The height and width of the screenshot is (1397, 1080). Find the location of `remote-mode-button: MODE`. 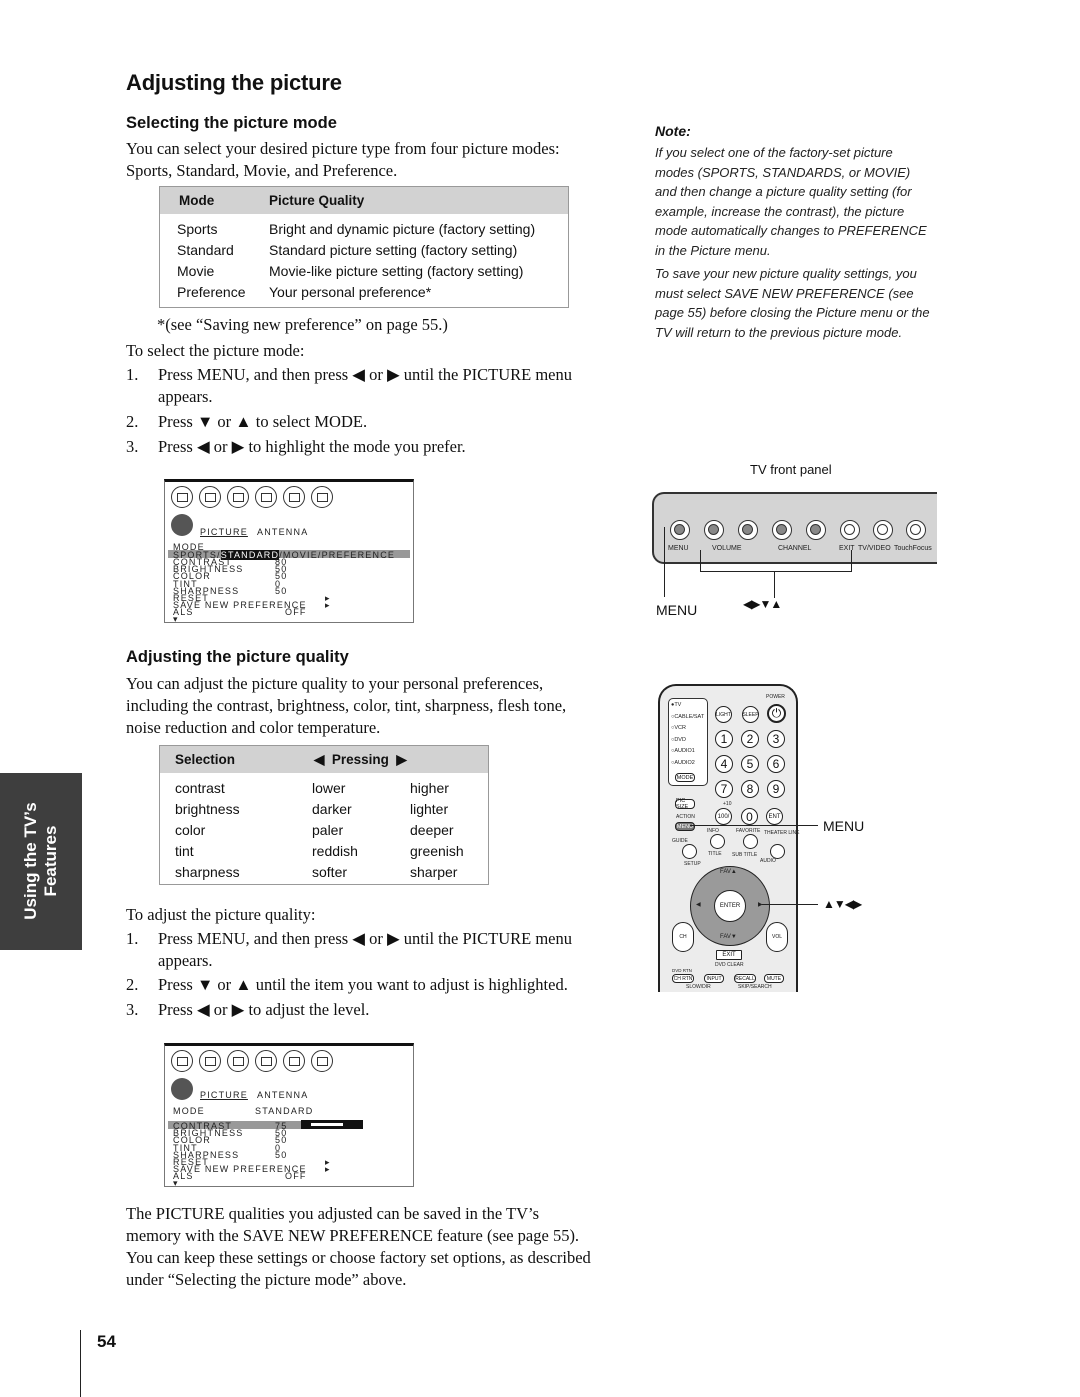

remote-mode-button: MODE is located at coordinates (685, 777).